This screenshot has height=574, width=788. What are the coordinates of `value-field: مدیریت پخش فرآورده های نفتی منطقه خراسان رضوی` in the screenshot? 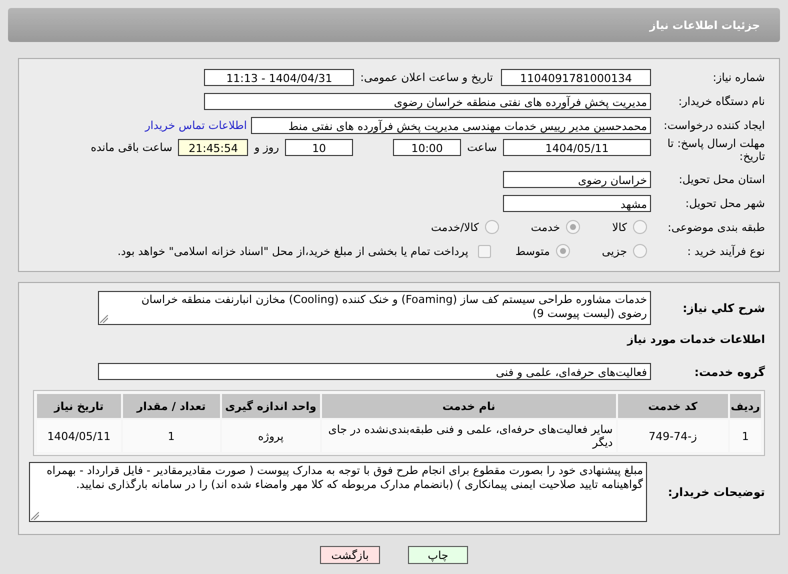 It's located at (427, 101).